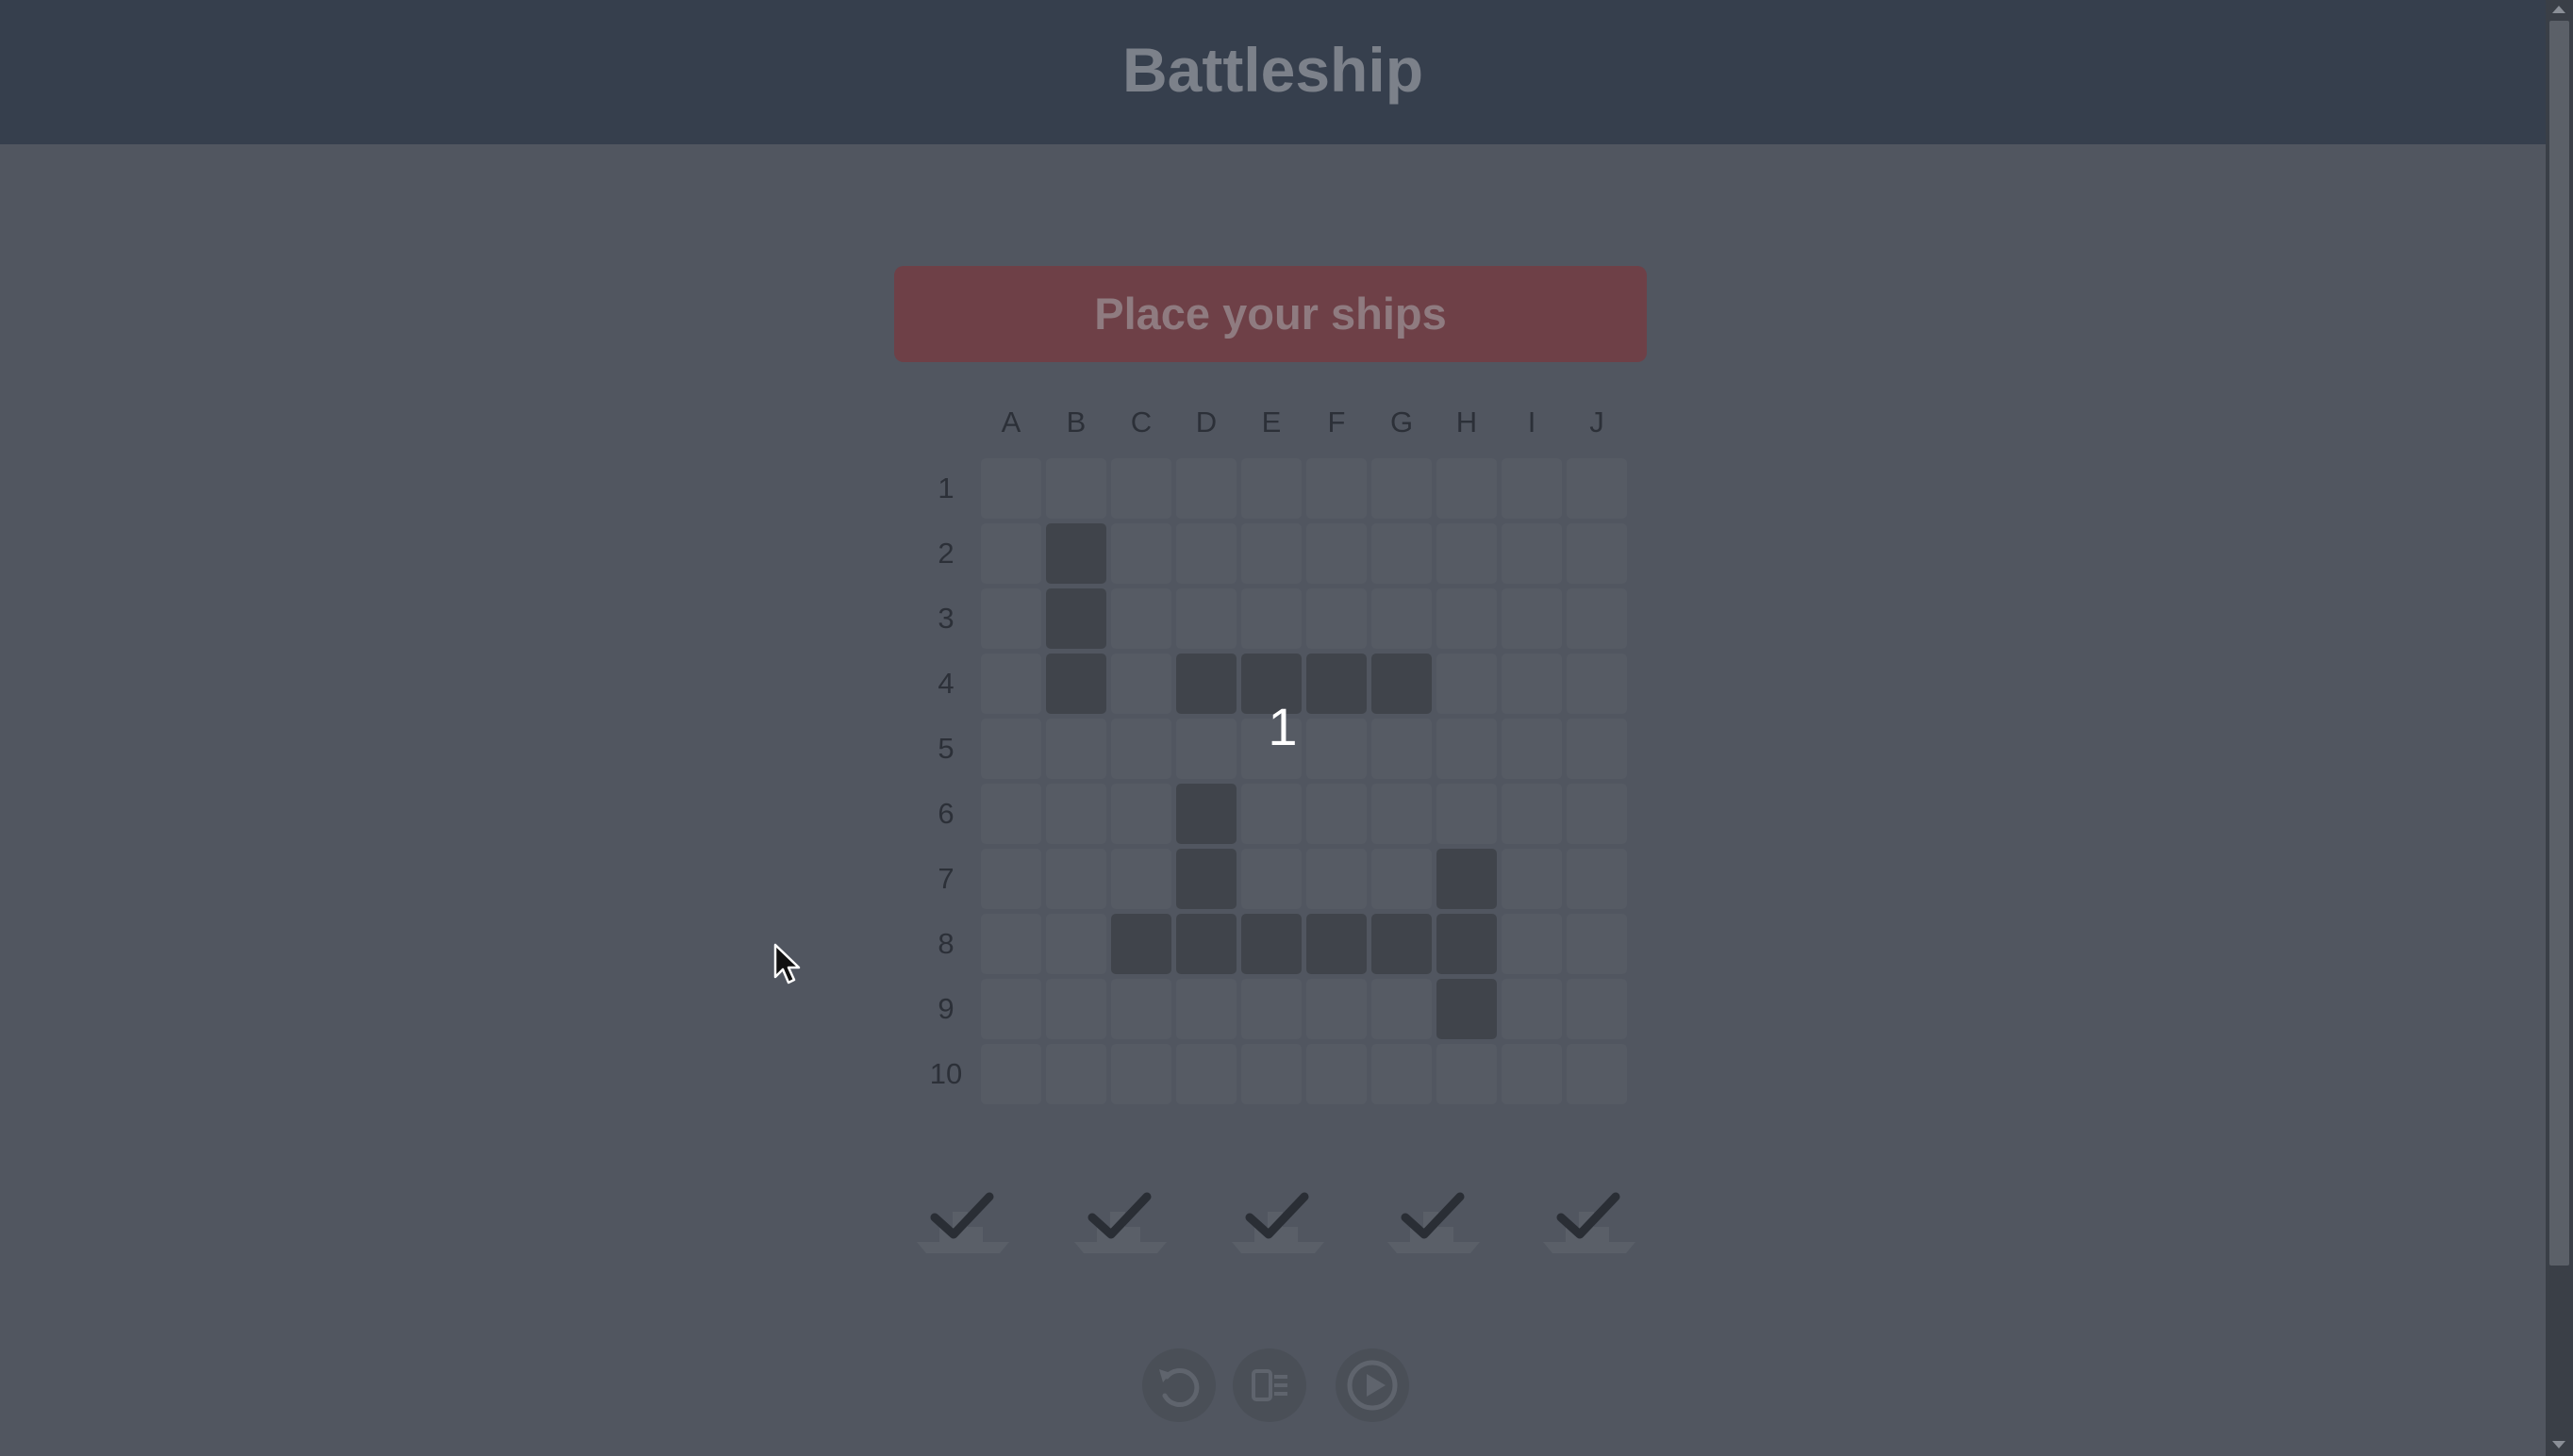  What do you see at coordinates (1271, 944) in the screenshot?
I see `board-cell-e8` at bounding box center [1271, 944].